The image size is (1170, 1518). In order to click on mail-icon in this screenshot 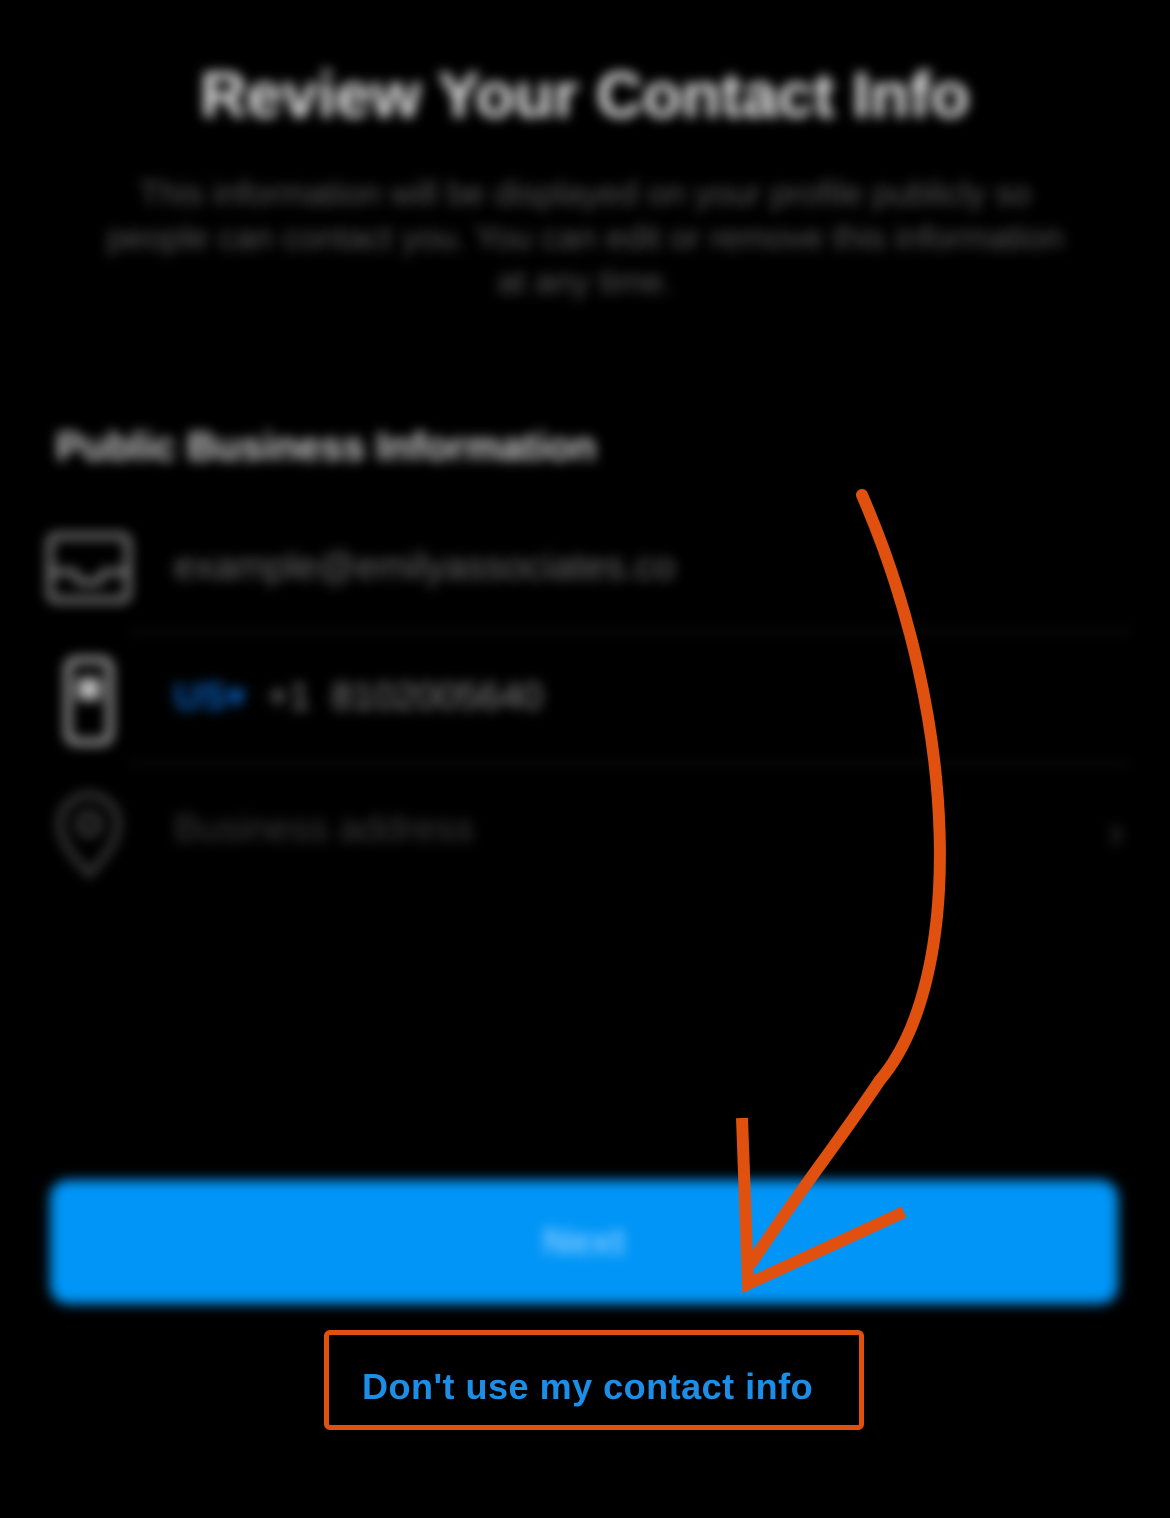, I will do `click(89, 568)`.